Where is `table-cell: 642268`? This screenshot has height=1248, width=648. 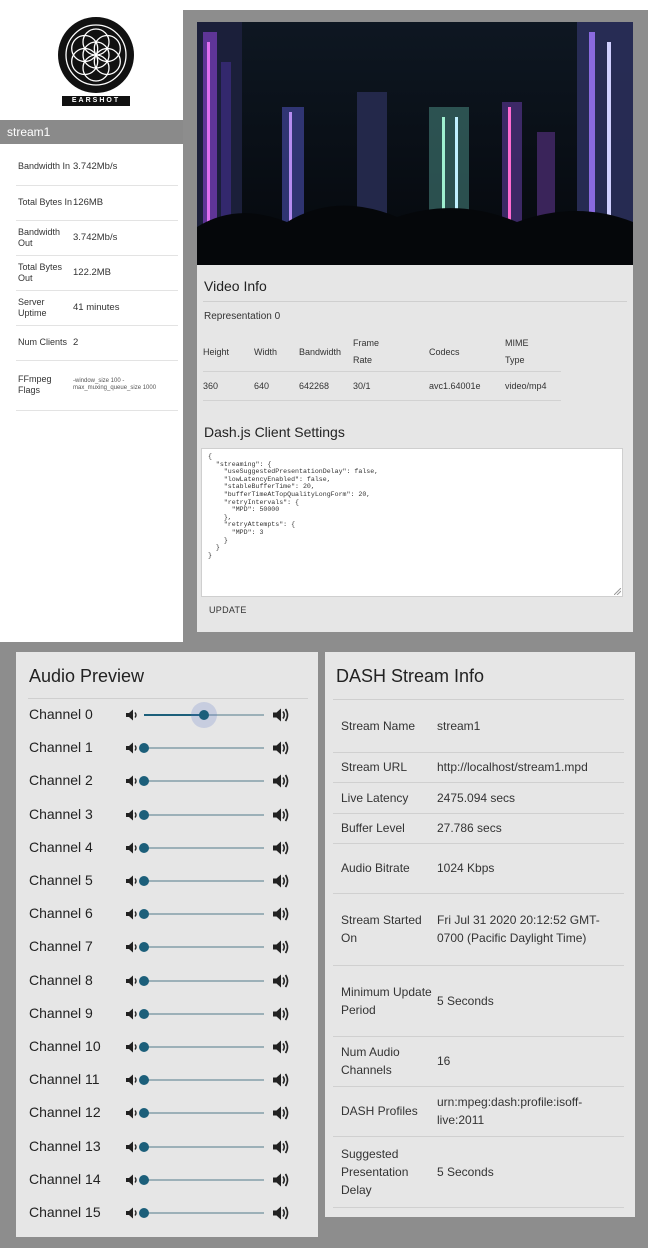 table-cell: 642268 is located at coordinates (326, 386).